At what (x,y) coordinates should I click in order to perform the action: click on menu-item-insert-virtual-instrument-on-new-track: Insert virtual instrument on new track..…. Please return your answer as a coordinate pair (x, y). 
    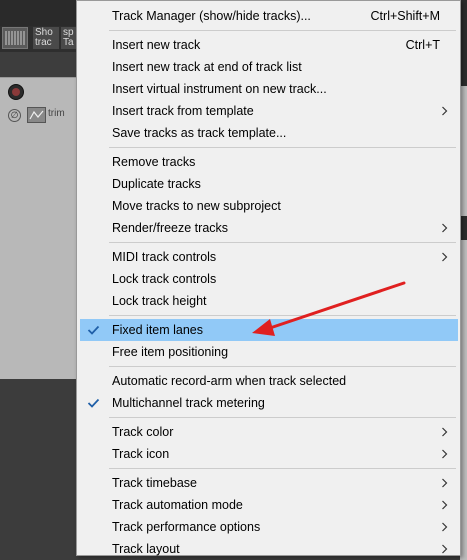
    Looking at the image, I should click on (269, 89).